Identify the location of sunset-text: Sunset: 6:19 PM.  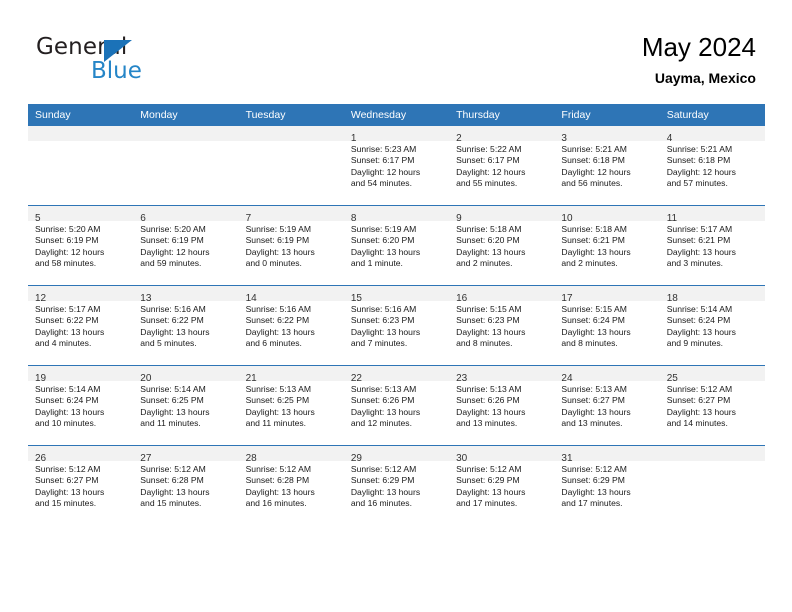
(172, 240).